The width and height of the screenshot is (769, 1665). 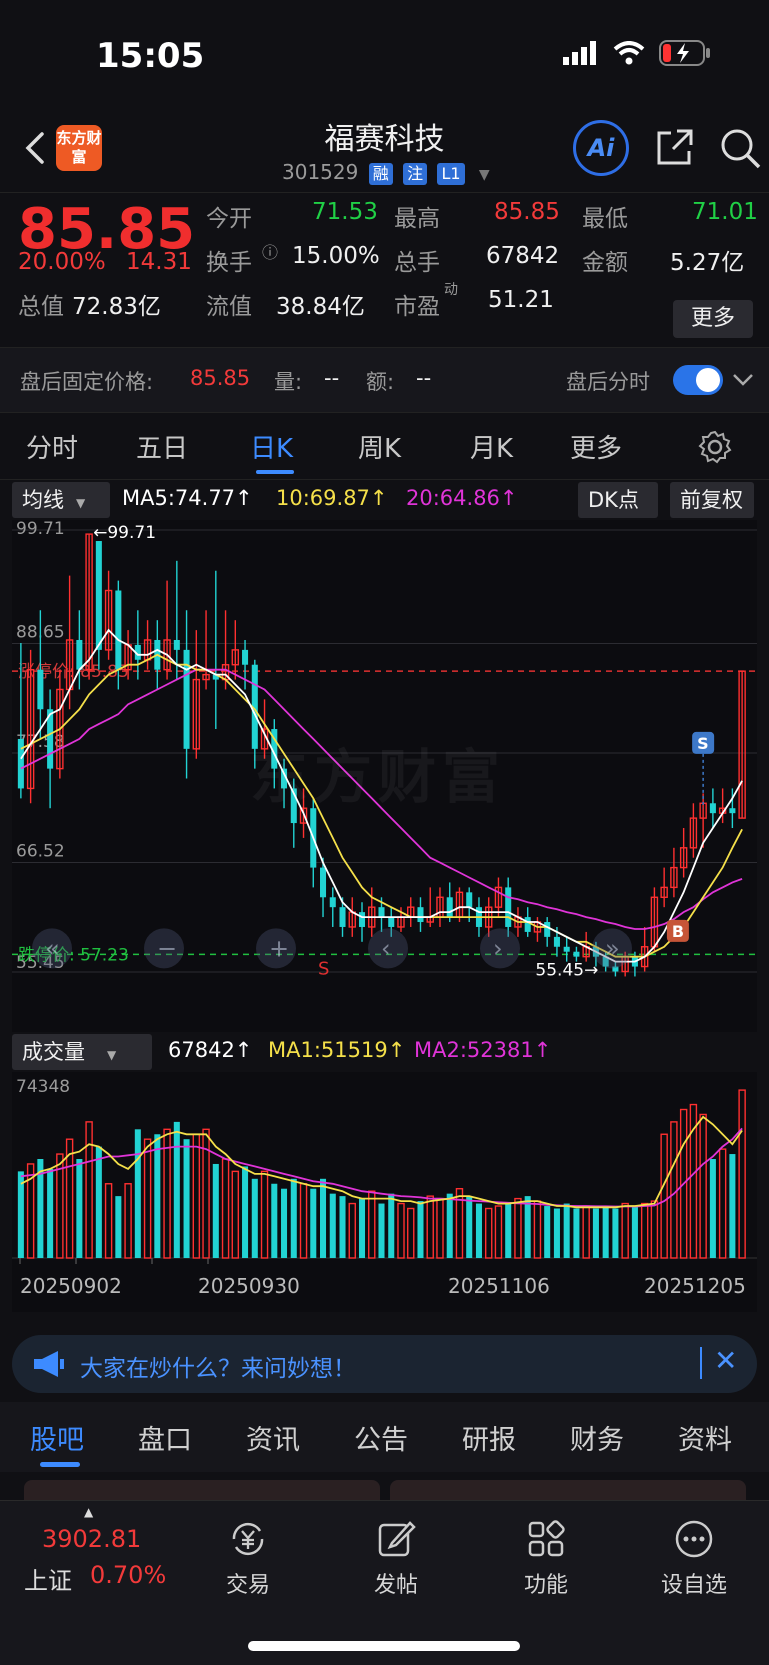 What do you see at coordinates (378, 777) in the screenshot?
I see `watermark: 东方财富` at bounding box center [378, 777].